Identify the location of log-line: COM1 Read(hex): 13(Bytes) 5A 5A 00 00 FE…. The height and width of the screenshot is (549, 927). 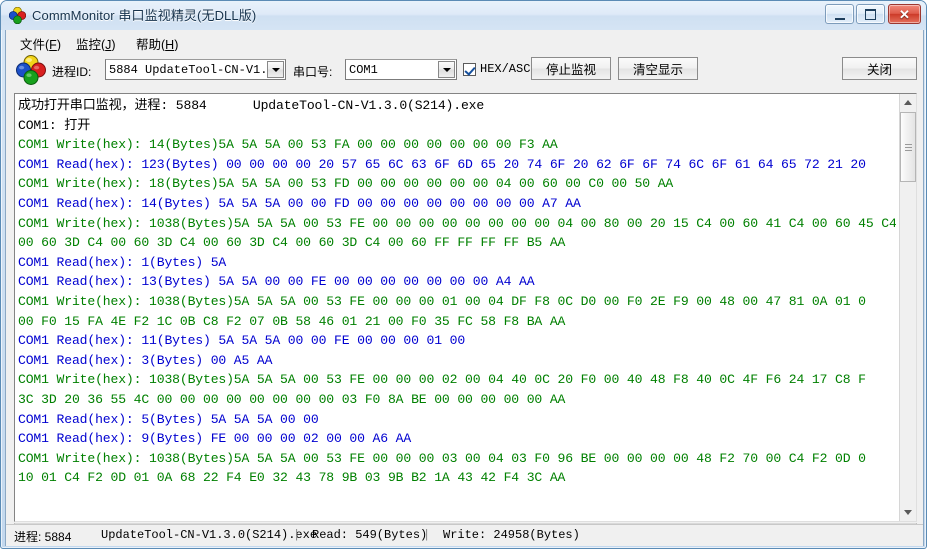
(276, 282).